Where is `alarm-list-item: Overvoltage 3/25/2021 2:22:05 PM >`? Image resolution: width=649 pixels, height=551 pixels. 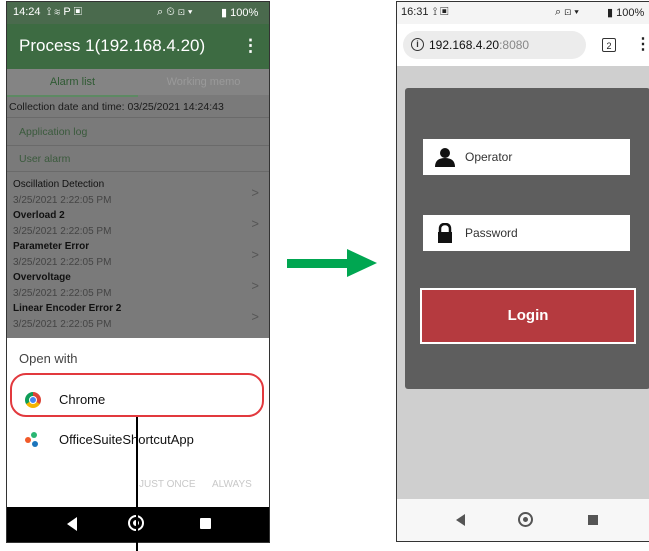
alarm-list-item: Overvoltage 3/25/2021 2:22:05 PM > is located at coordinates (138, 285).